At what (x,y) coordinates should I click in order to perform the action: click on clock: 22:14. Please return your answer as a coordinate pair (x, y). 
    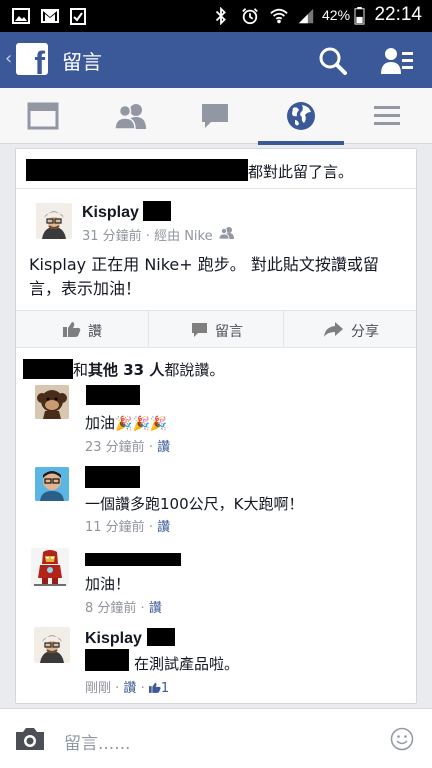
    Looking at the image, I should click on (398, 14).